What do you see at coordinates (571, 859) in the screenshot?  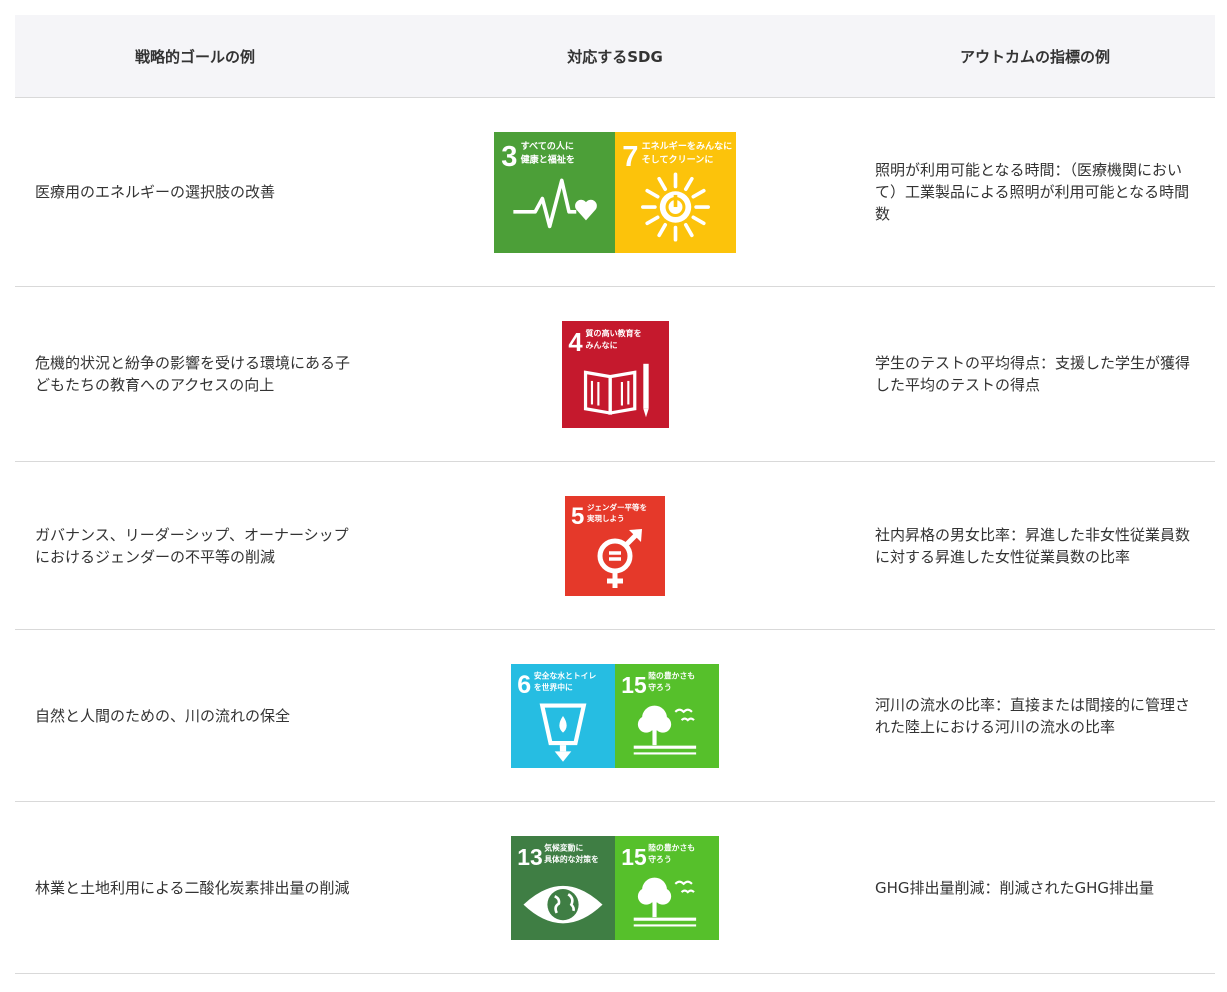 I see `sdg-title-line2: 具体的な対策を` at bounding box center [571, 859].